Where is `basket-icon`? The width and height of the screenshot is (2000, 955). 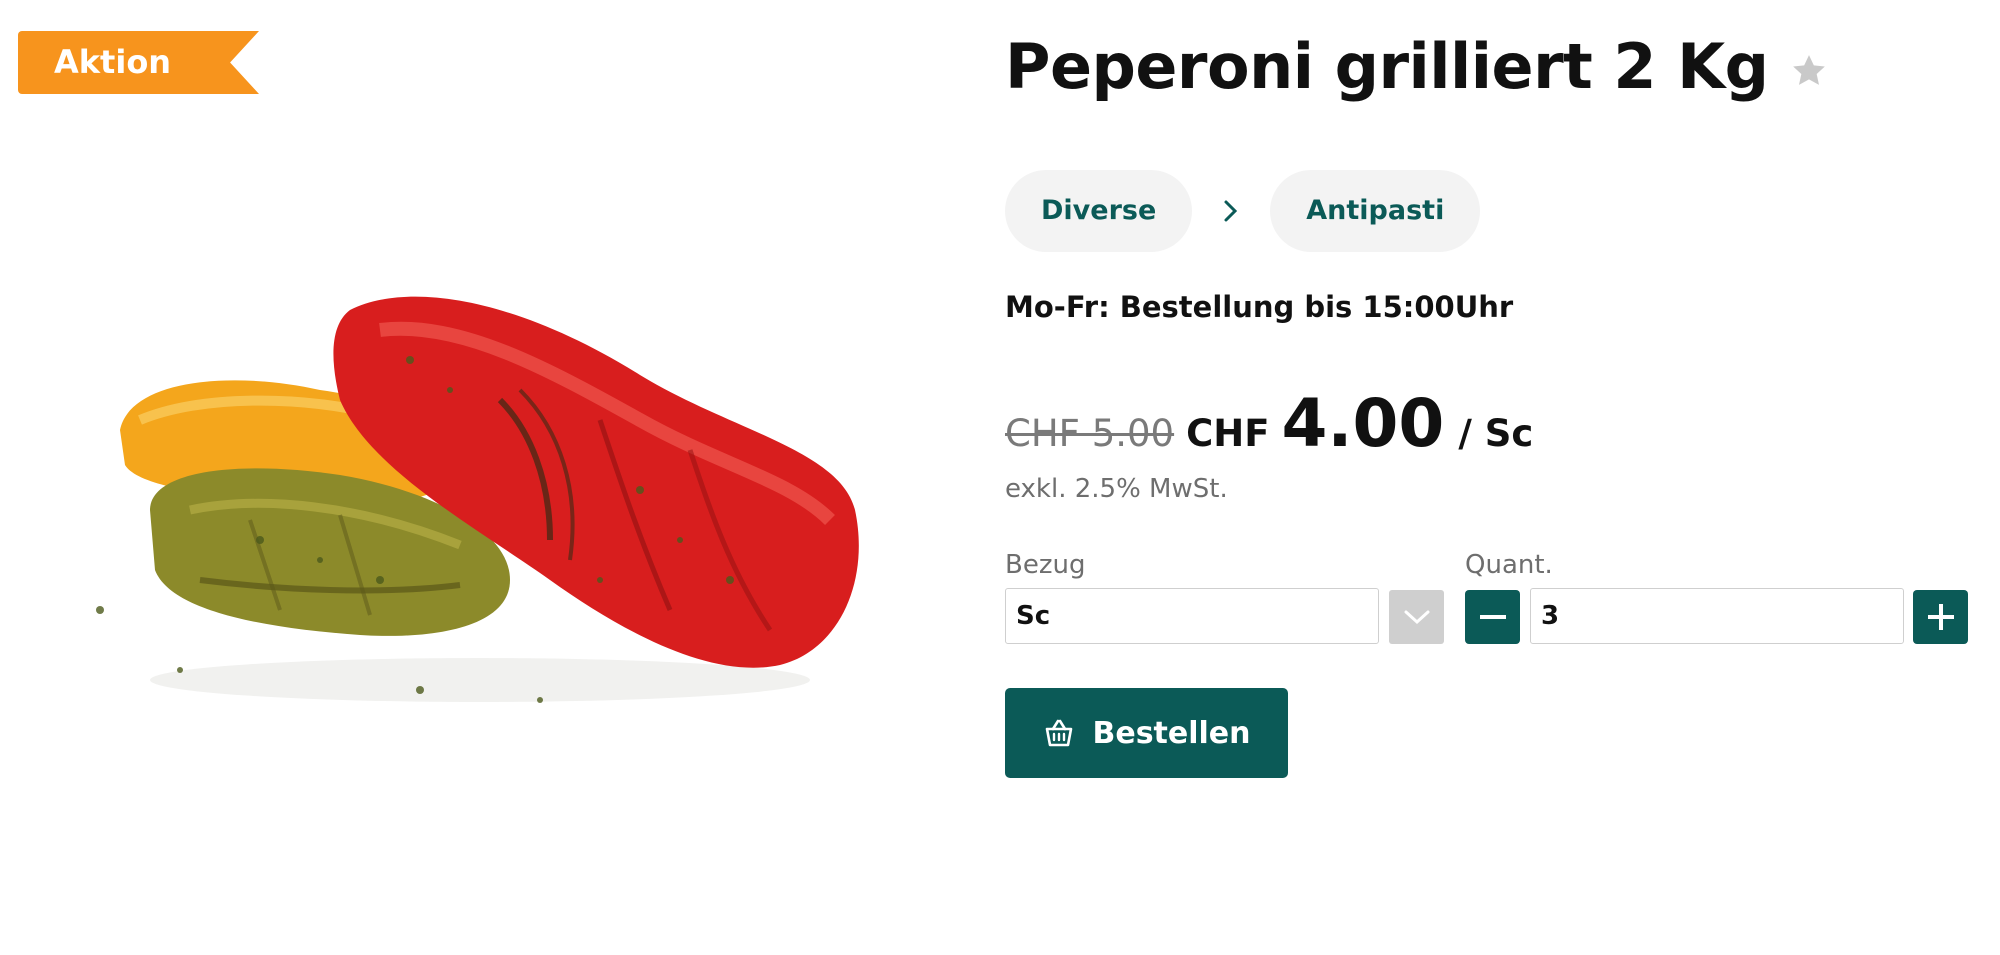
basket-icon is located at coordinates (1059, 733).